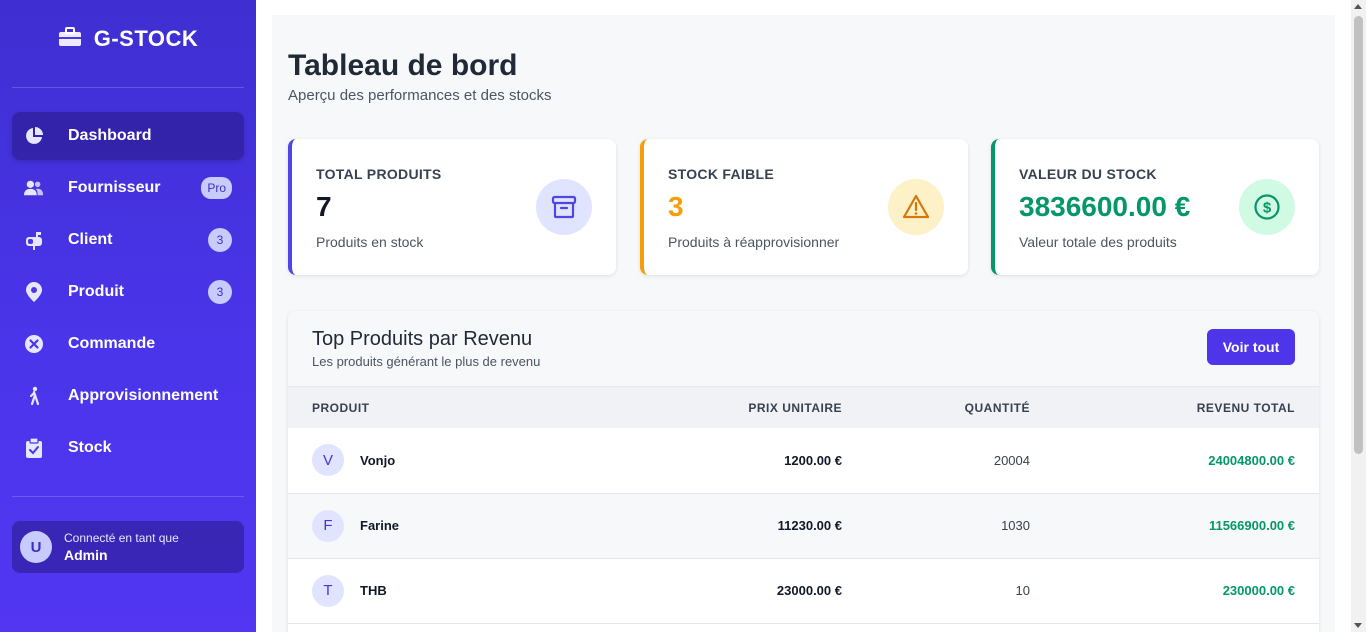 The width and height of the screenshot is (1366, 632). What do you see at coordinates (128, 448) in the screenshot?
I see `sidebar-item-stock: Stock` at bounding box center [128, 448].